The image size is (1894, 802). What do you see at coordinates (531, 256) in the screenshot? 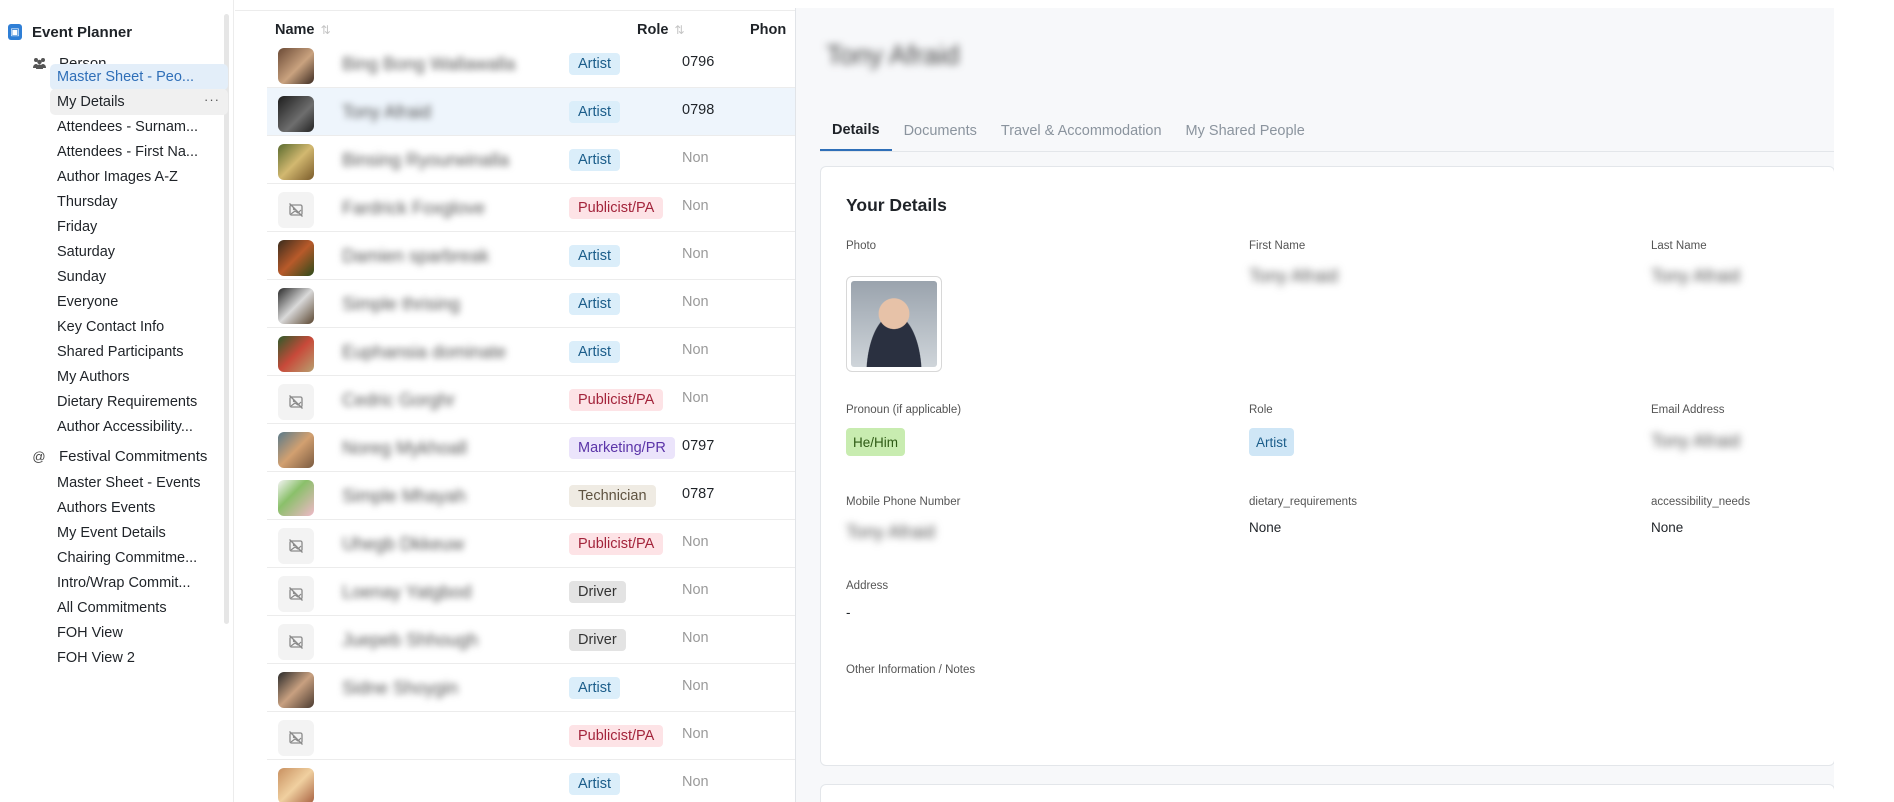
I see `table-row: Damien sparbreak Artist Non` at bounding box center [531, 256].